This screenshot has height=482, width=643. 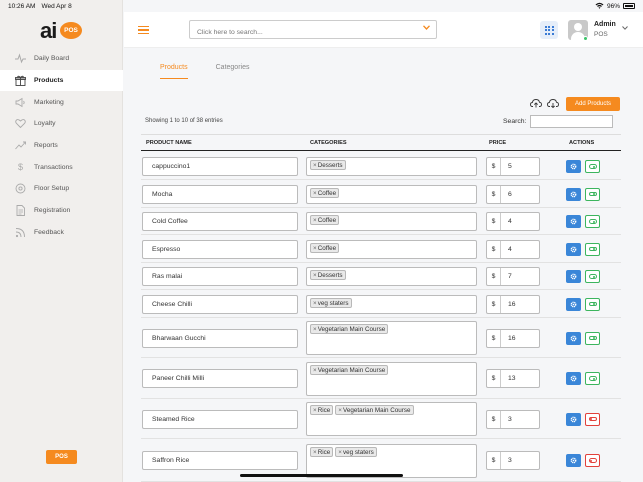 What do you see at coordinates (220, 221) in the screenshot?
I see `product-name-field: Cold Coffee` at bounding box center [220, 221].